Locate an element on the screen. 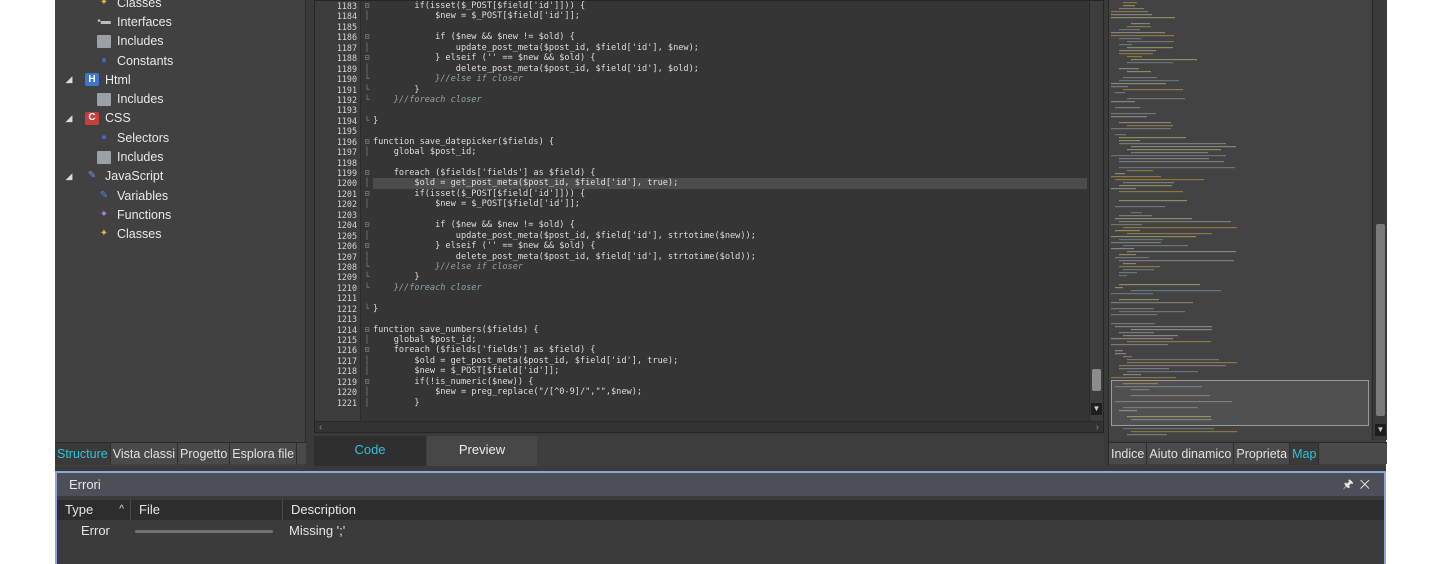 This screenshot has height=564, width=1440. column-type: Type ^ is located at coordinates (94, 510).